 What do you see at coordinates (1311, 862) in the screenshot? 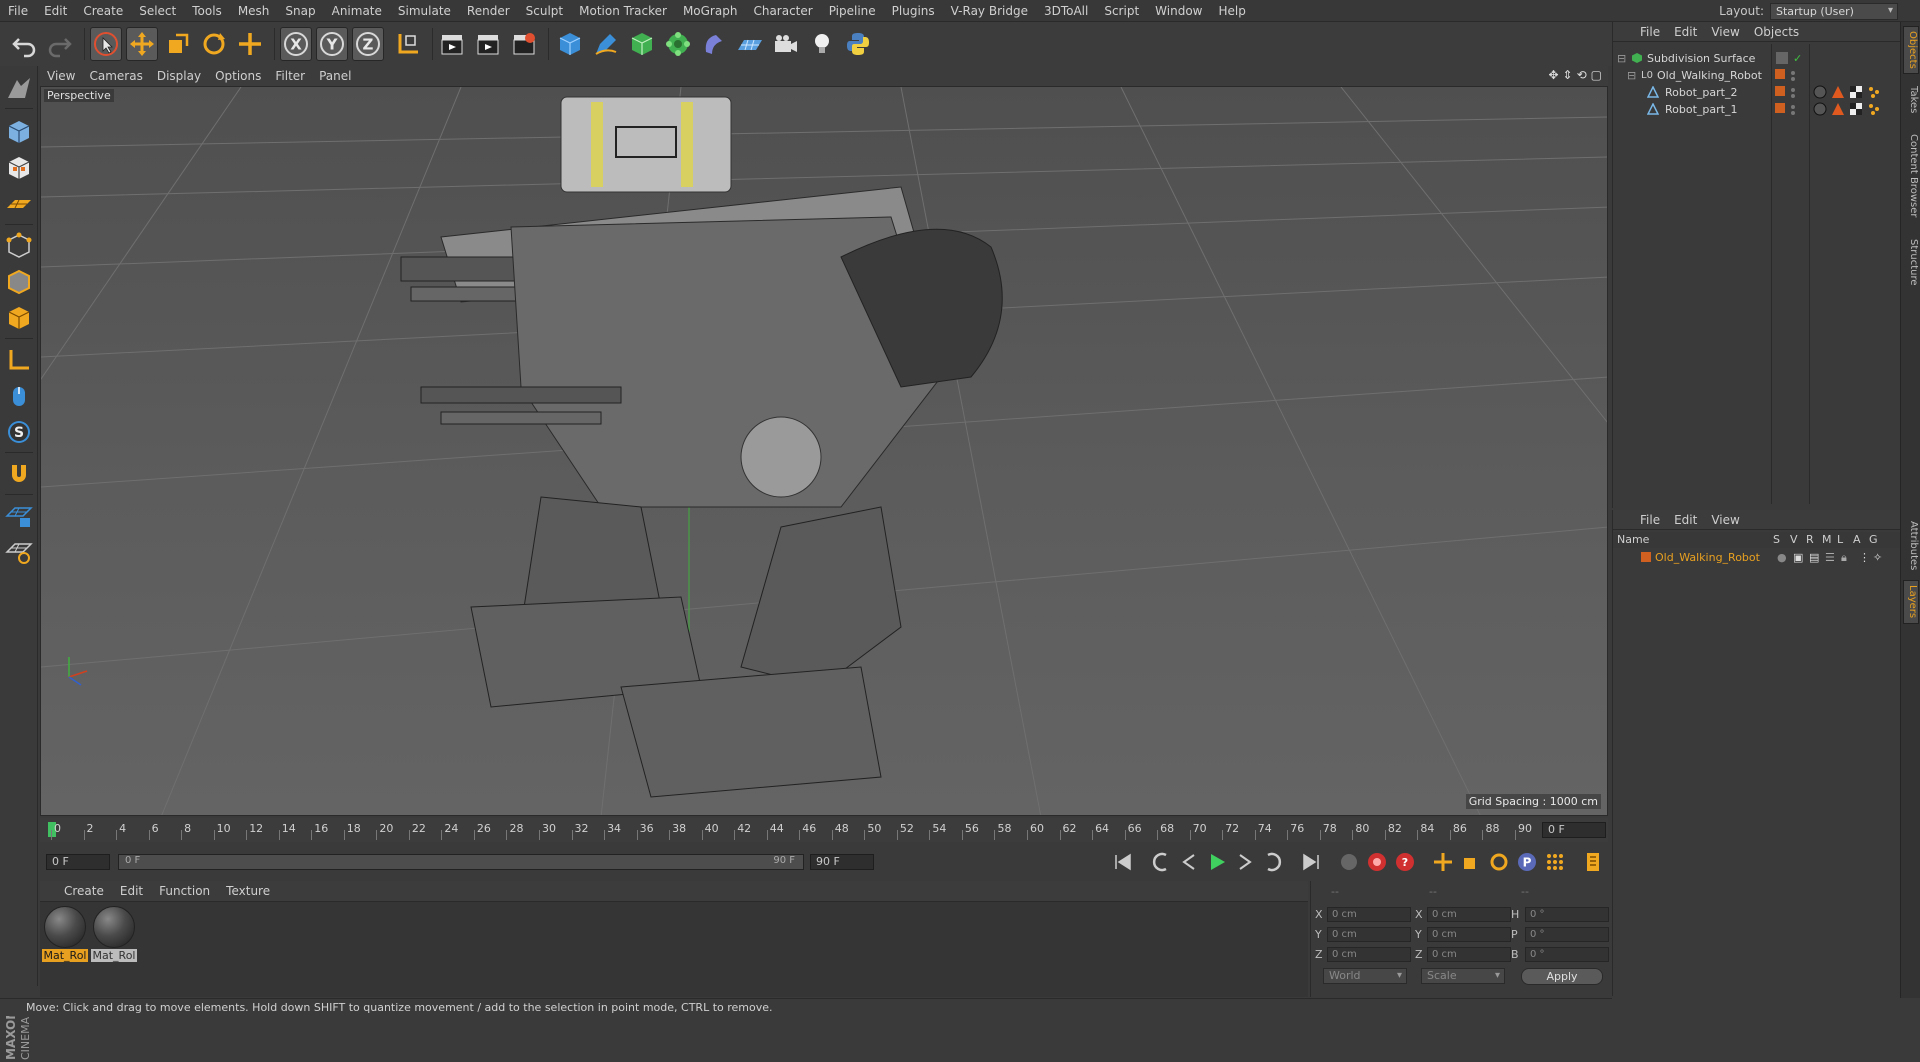
I see `go-to-end-button` at bounding box center [1311, 862].